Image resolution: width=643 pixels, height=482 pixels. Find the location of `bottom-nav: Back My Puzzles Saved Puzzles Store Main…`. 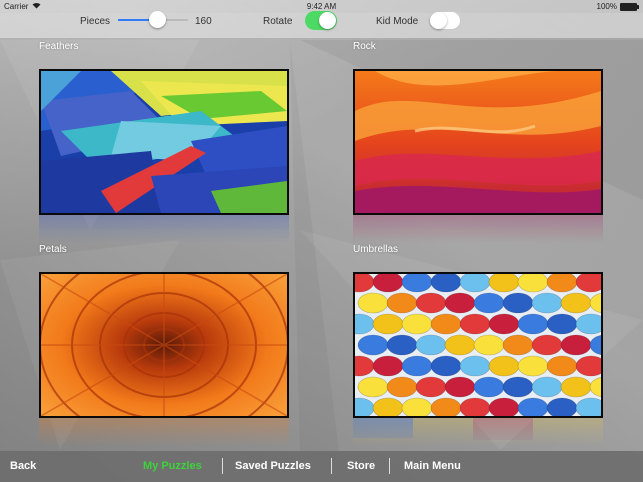

bottom-nav: Back My Puzzles Saved Puzzles Store Main… is located at coordinates (321, 466).